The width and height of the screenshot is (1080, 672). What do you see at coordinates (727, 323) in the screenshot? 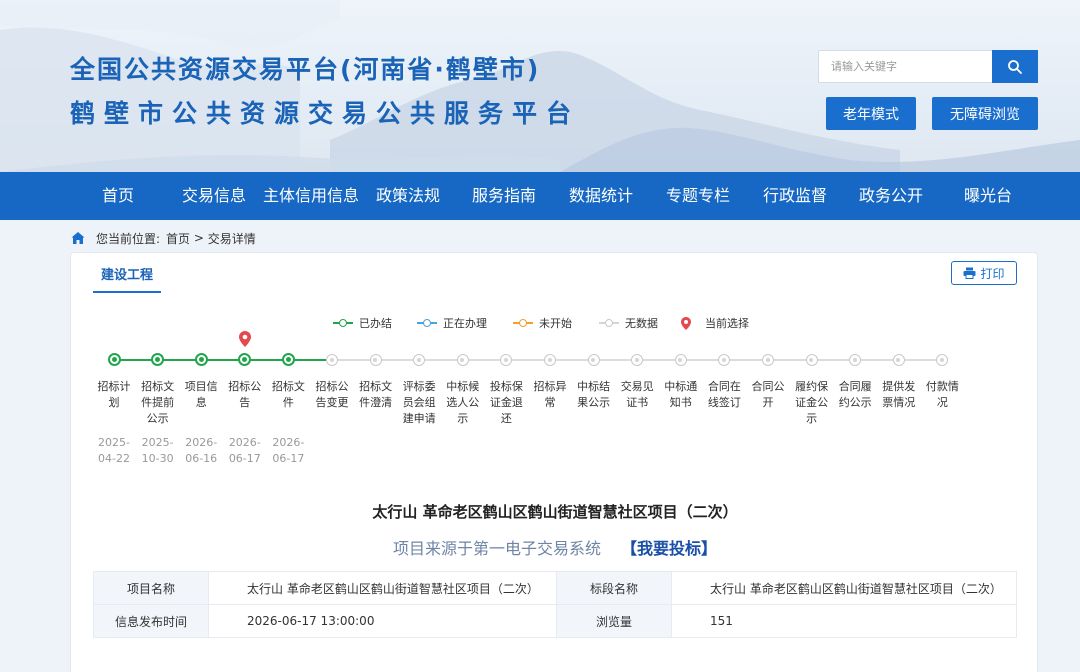
I see `legend-current-label: 当前选择` at bounding box center [727, 323].